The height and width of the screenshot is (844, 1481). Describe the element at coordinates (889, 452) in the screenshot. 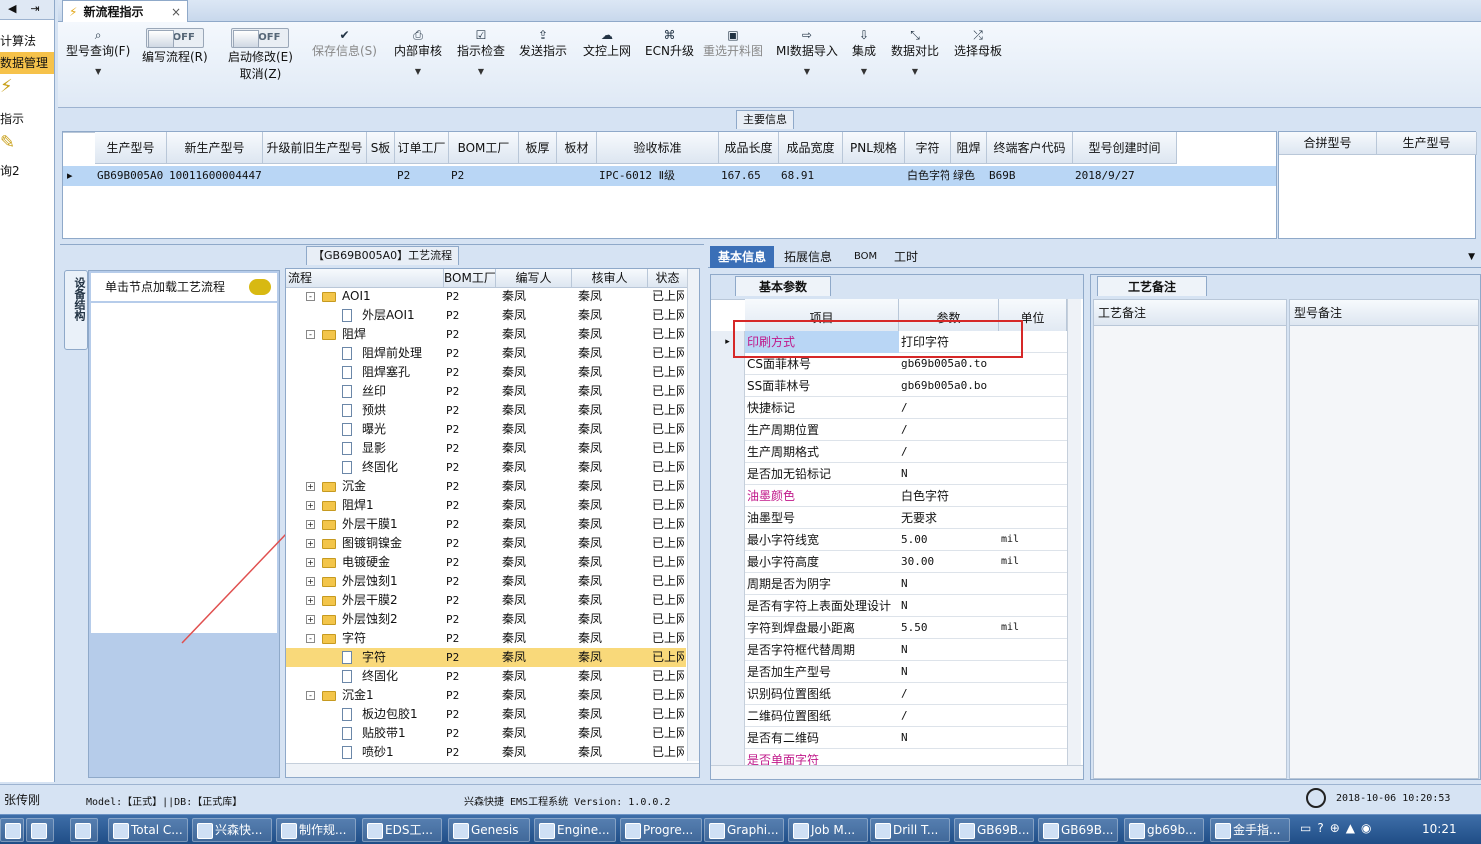

I see `param-row: 生产周期格式 /` at that location.